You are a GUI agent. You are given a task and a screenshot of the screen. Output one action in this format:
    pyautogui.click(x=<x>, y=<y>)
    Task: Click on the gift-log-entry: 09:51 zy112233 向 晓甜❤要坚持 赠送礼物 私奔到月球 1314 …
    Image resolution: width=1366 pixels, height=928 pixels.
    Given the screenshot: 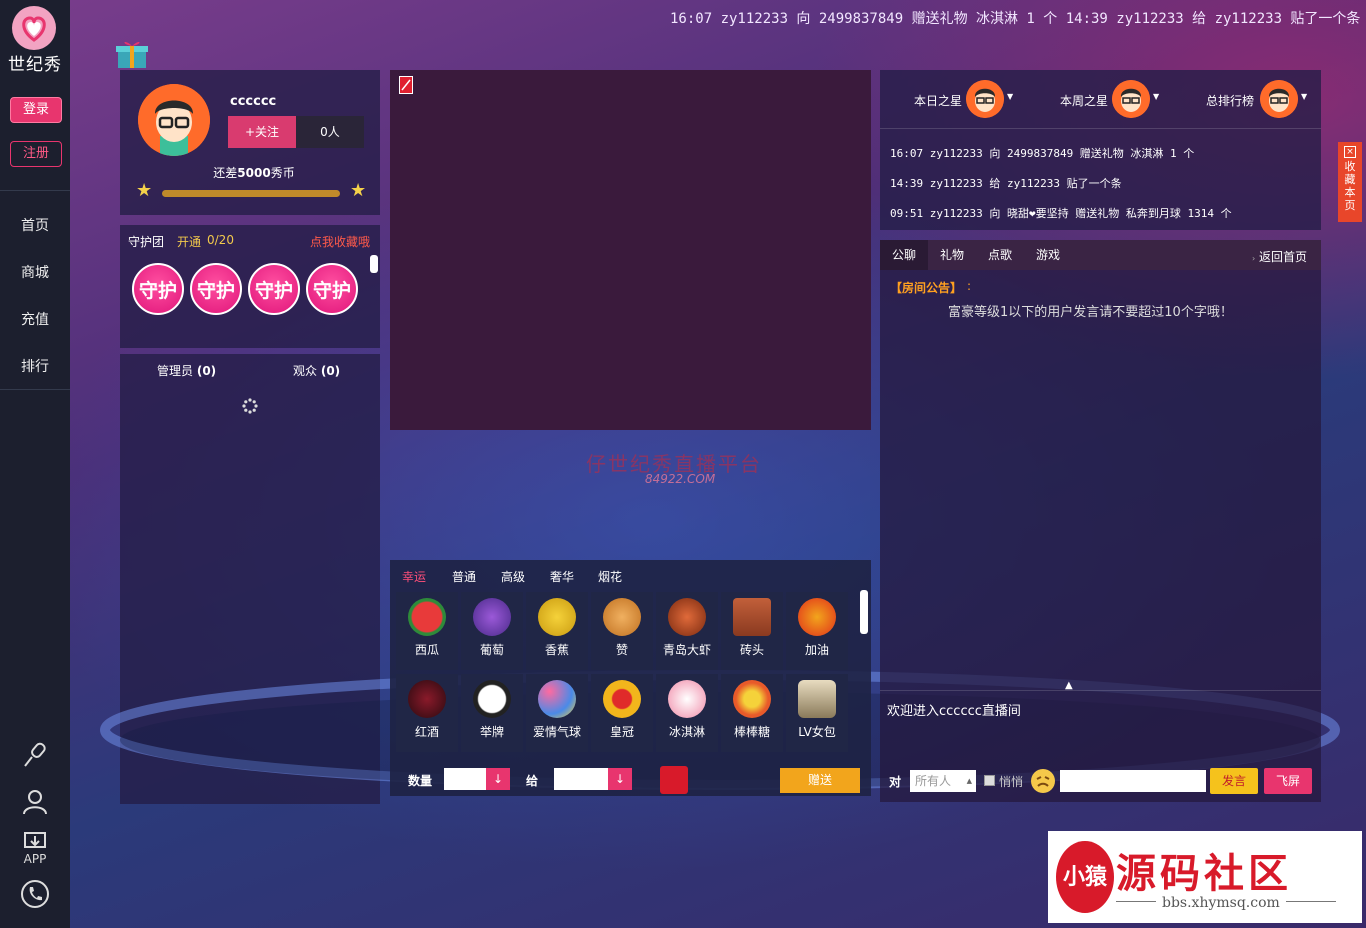 What is the action you would take?
    pyautogui.click(x=1061, y=213)
    